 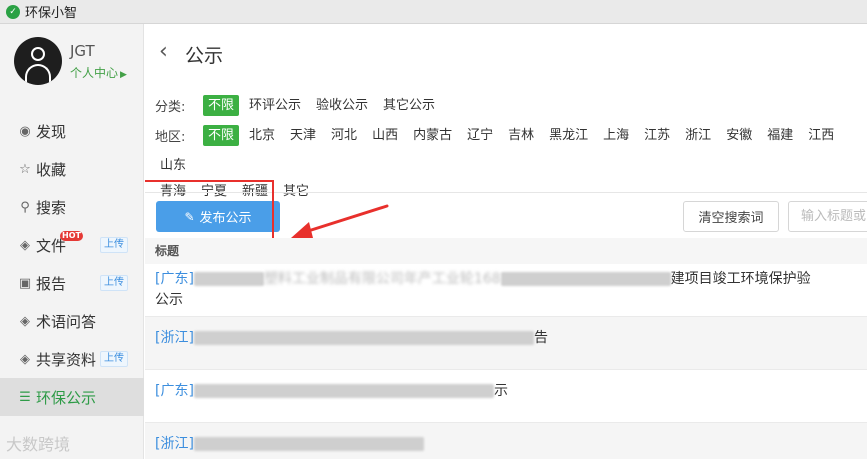 What do you see at coordinates (72, 207) in the screenshot?
I see `sidebar-item-search: ⚲ 搜索` at bounding box center [72, 207].